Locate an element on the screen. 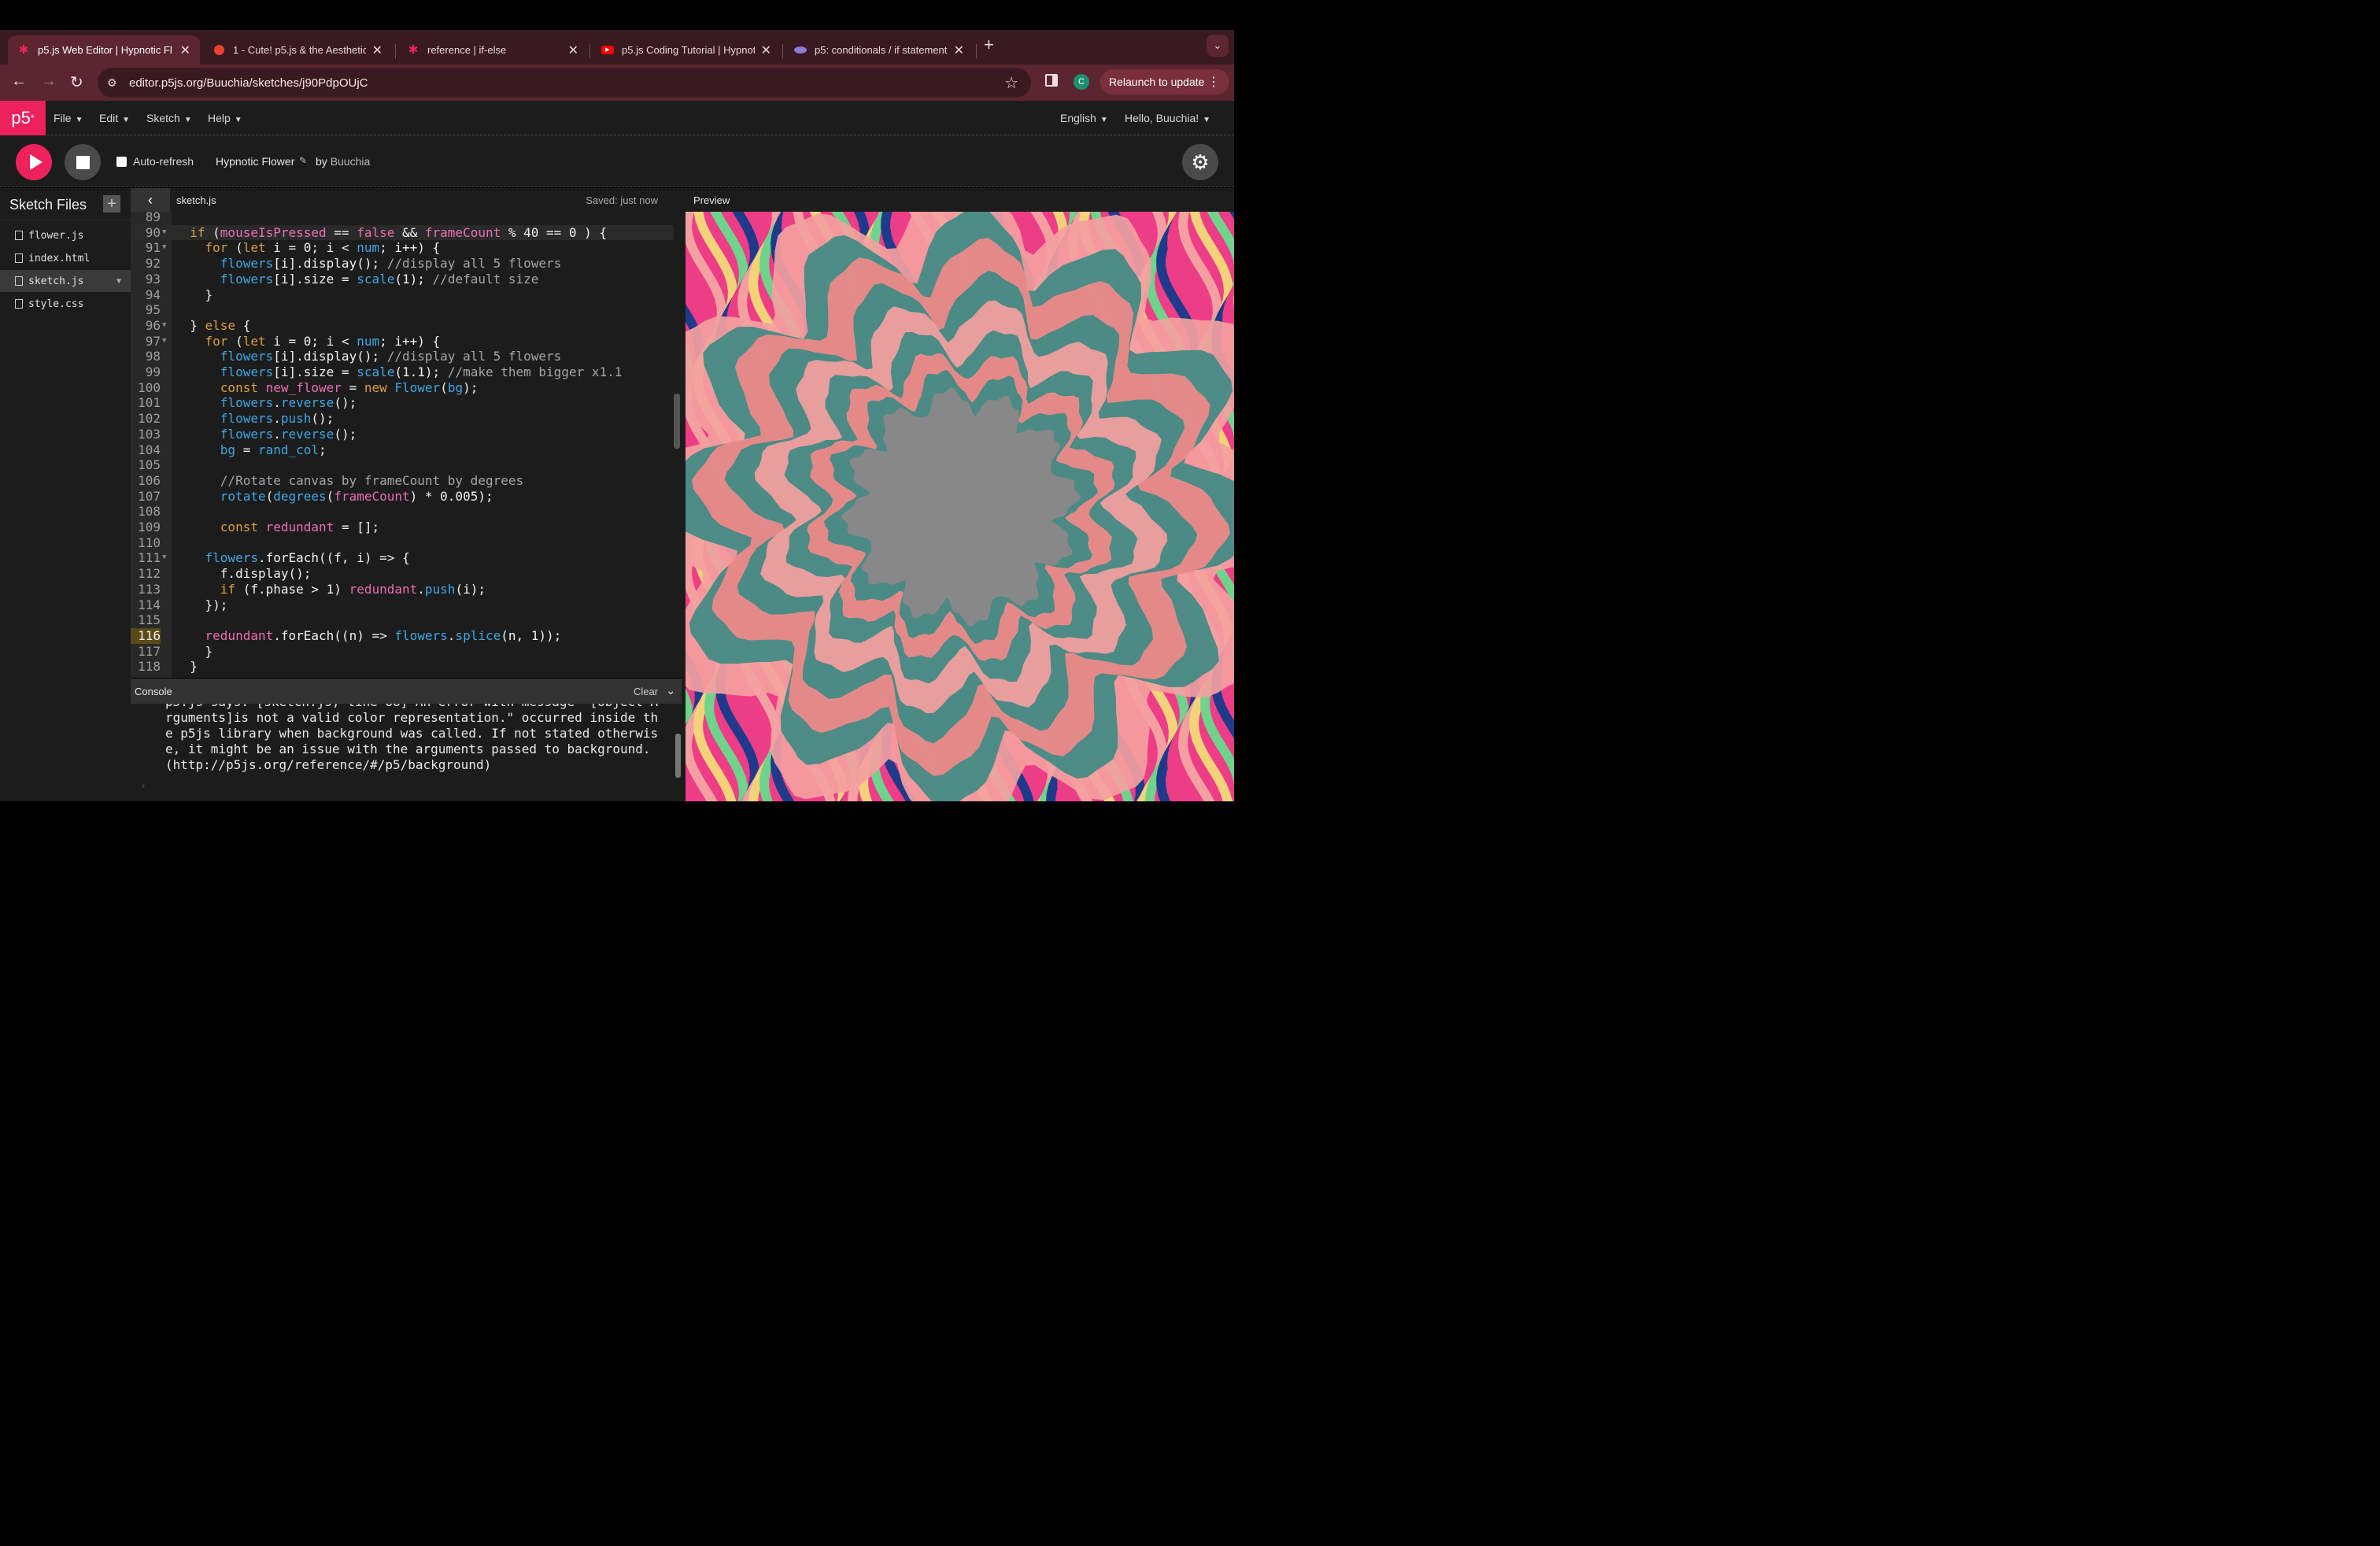 This screenshot has height=1546, width=2380. auto-refresh-checkbox is located at coordinates (122, 162).